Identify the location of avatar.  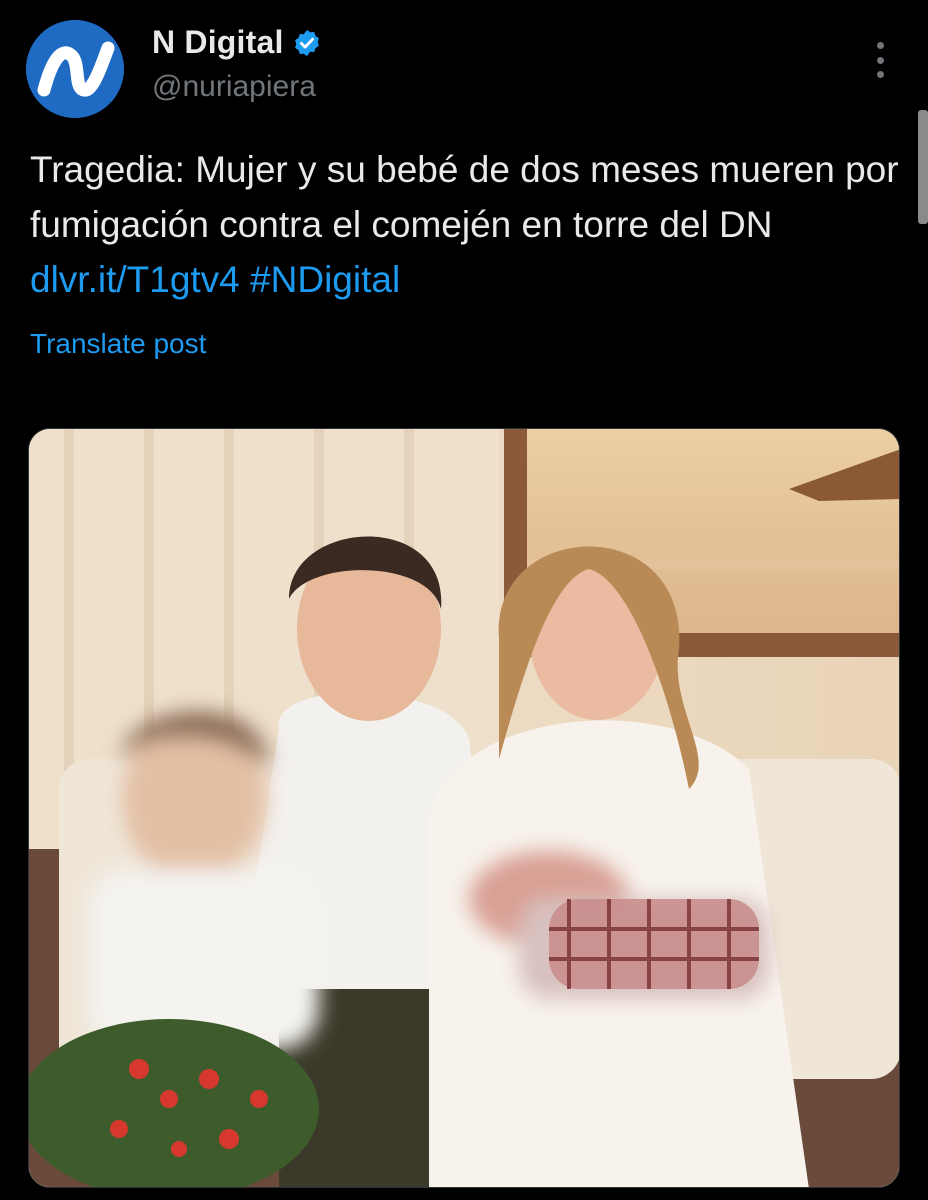
(75, 69).